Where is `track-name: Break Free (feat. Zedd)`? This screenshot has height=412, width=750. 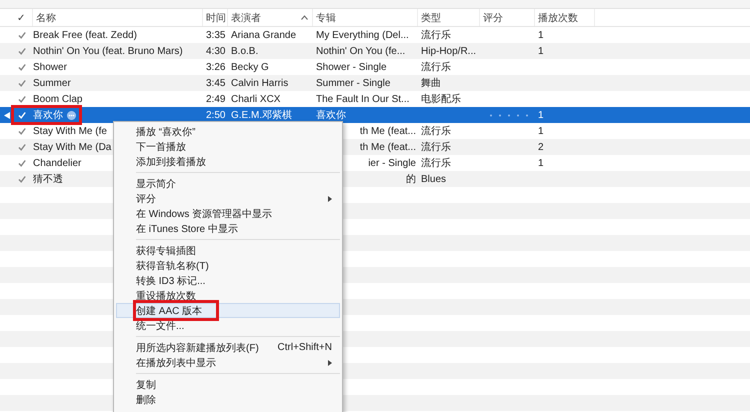
track-name: Break Free (feat. Zedd) is located at coordinates (84, 35).